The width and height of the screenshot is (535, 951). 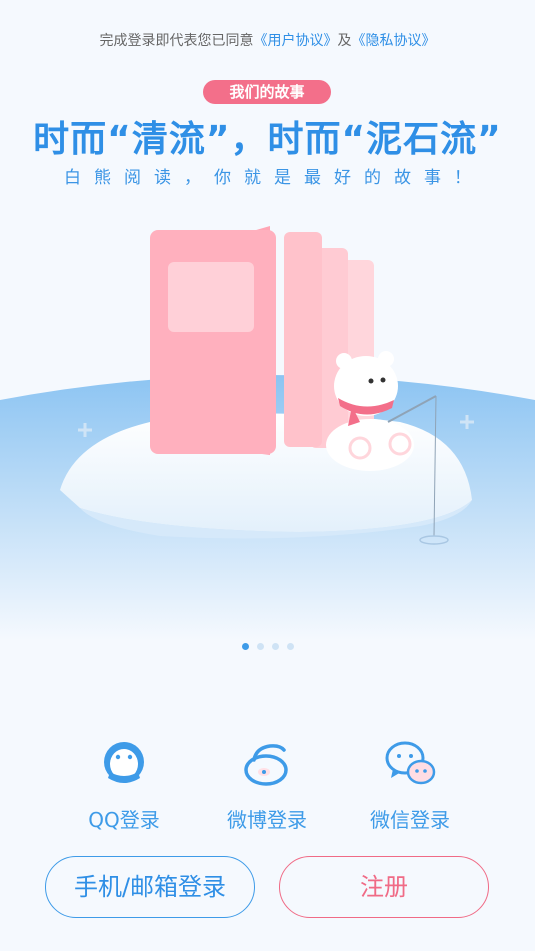 What do you see at coordinates (410, 785) in the screenshot?
I see `wechat-login-button: 微信登录` at bounding box center [410, 785].